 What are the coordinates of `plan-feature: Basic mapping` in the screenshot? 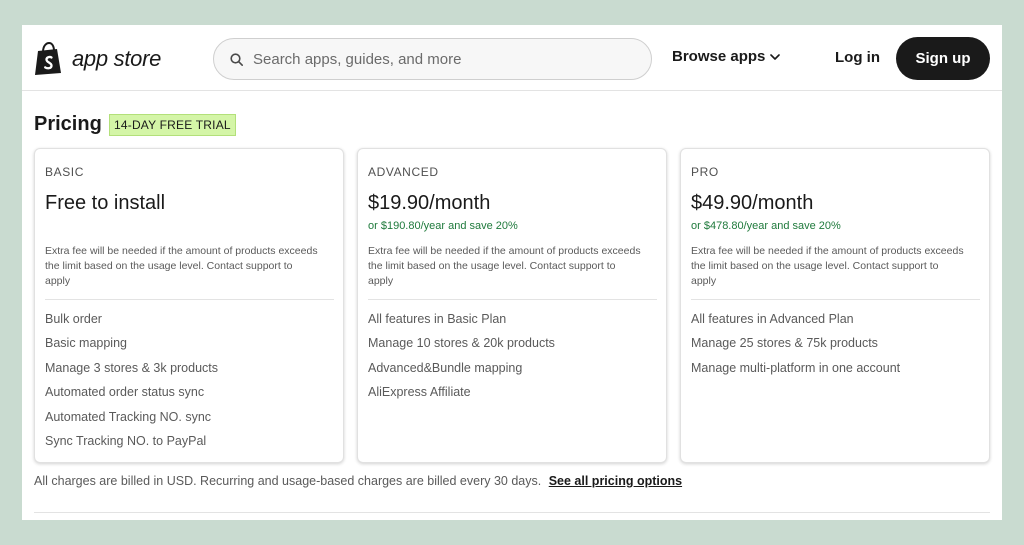 It's located at (86, 343).